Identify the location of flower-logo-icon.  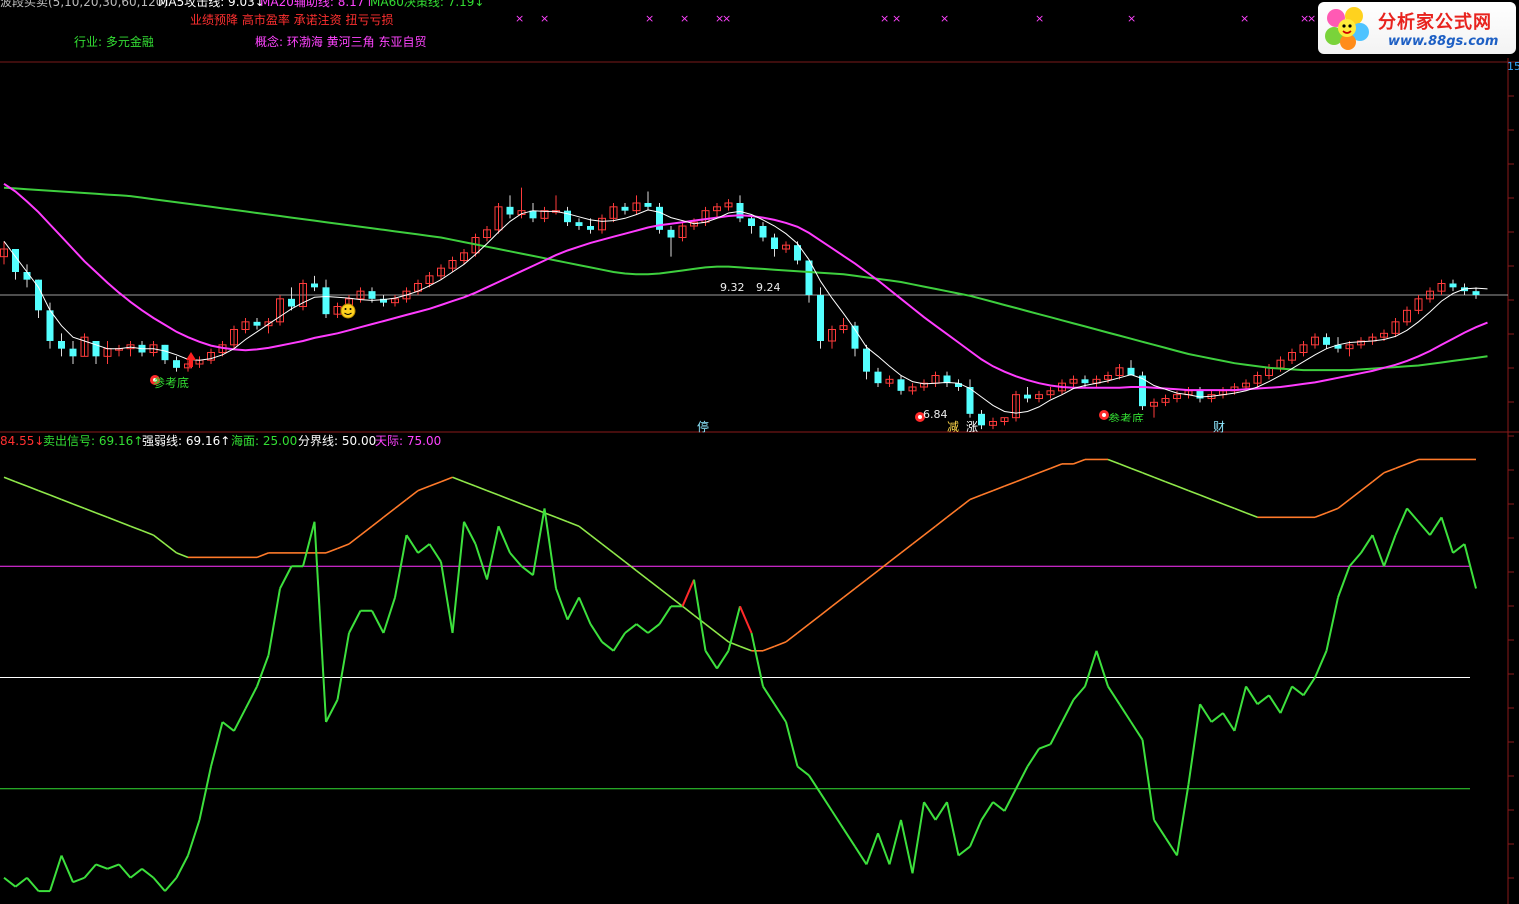
(1347, 28).